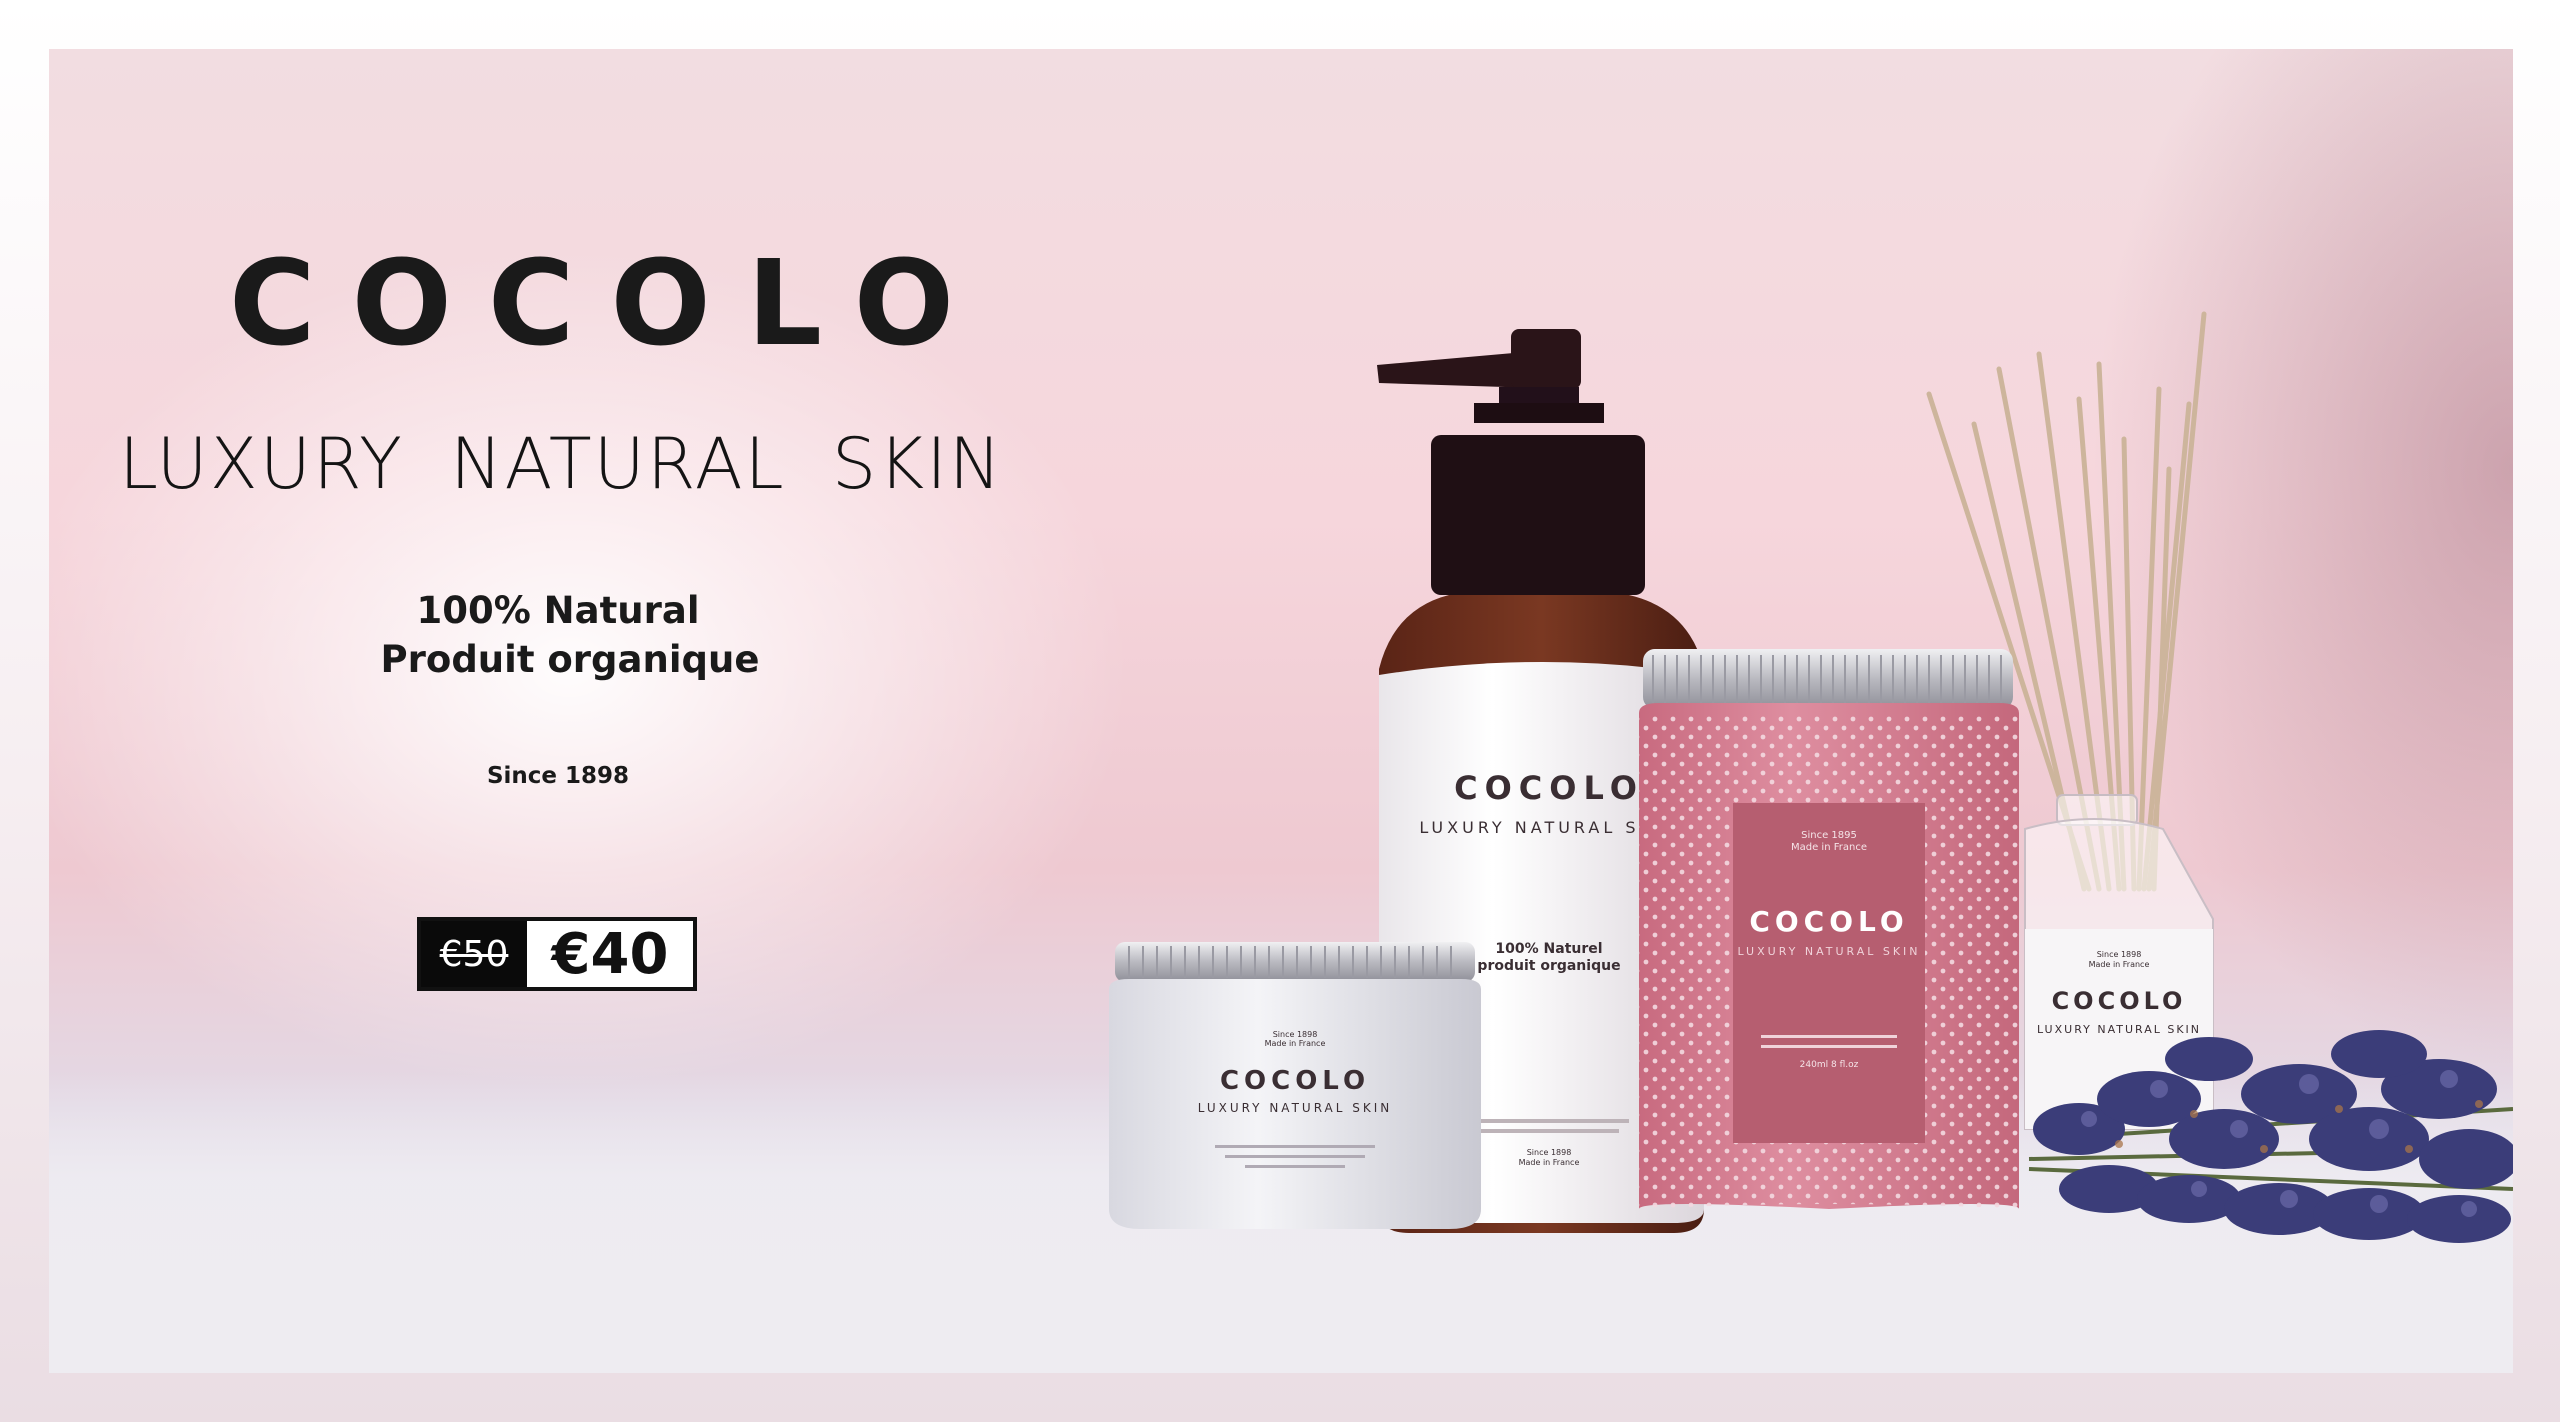  I want to click on svg-text: produit organique, so click(1548, 966).